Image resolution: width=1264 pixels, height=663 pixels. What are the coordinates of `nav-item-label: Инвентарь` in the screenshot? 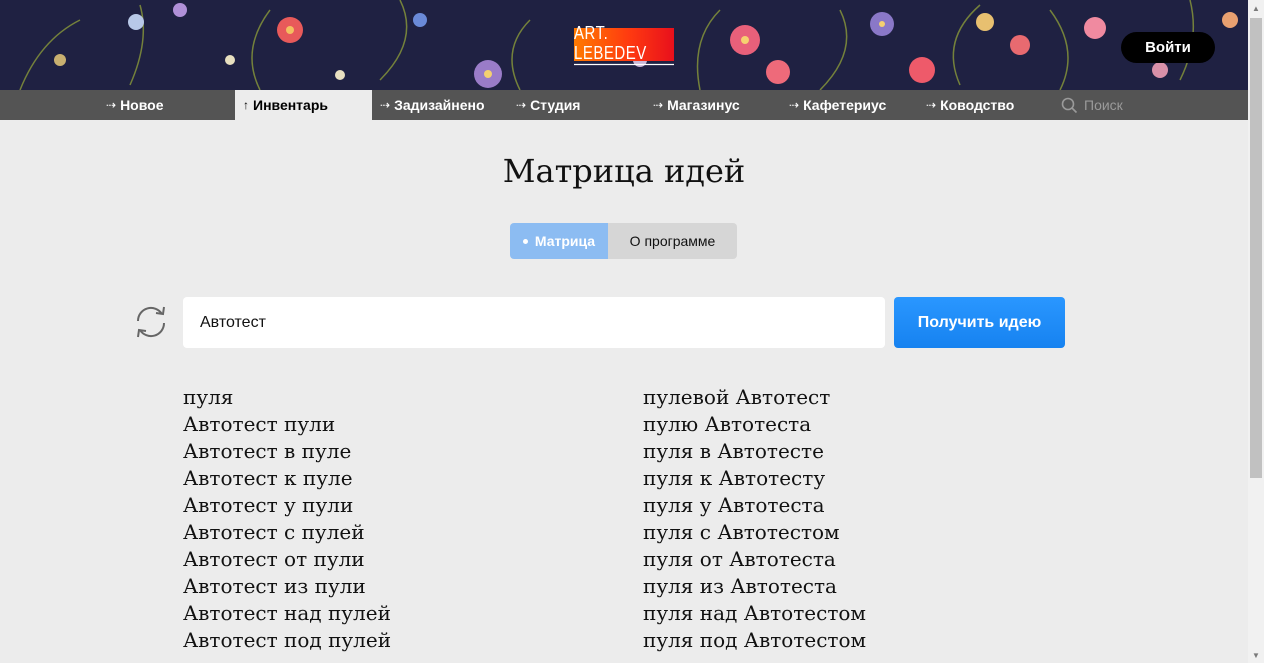 It's located at (290, 105).